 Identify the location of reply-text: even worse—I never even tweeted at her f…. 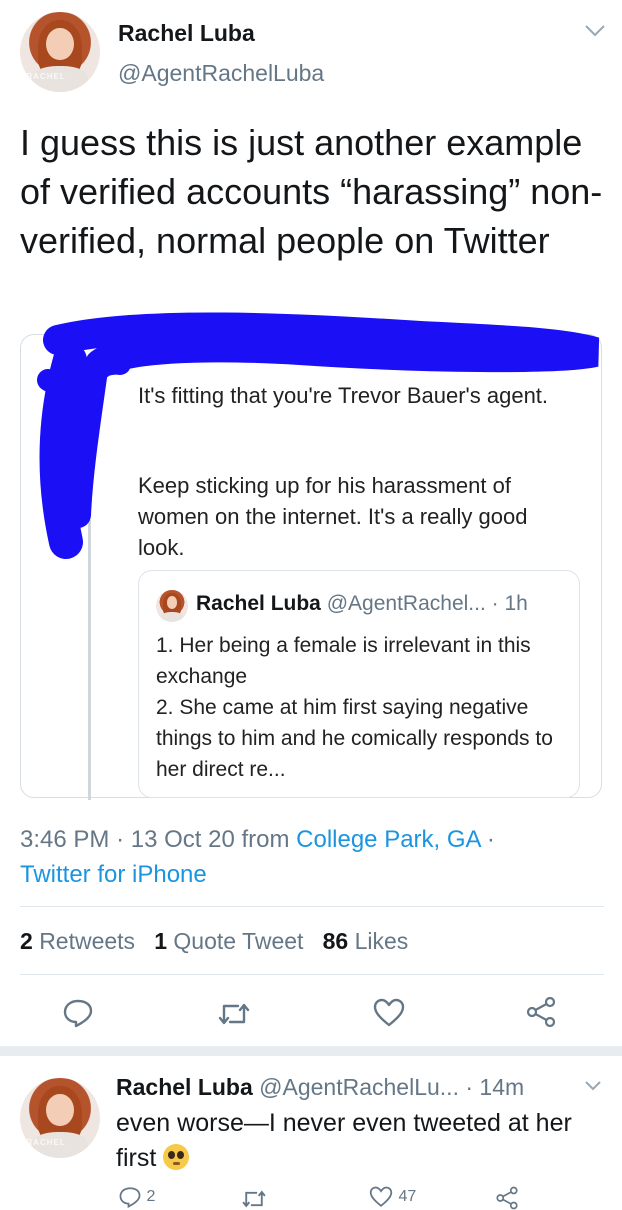
(361, 1141).